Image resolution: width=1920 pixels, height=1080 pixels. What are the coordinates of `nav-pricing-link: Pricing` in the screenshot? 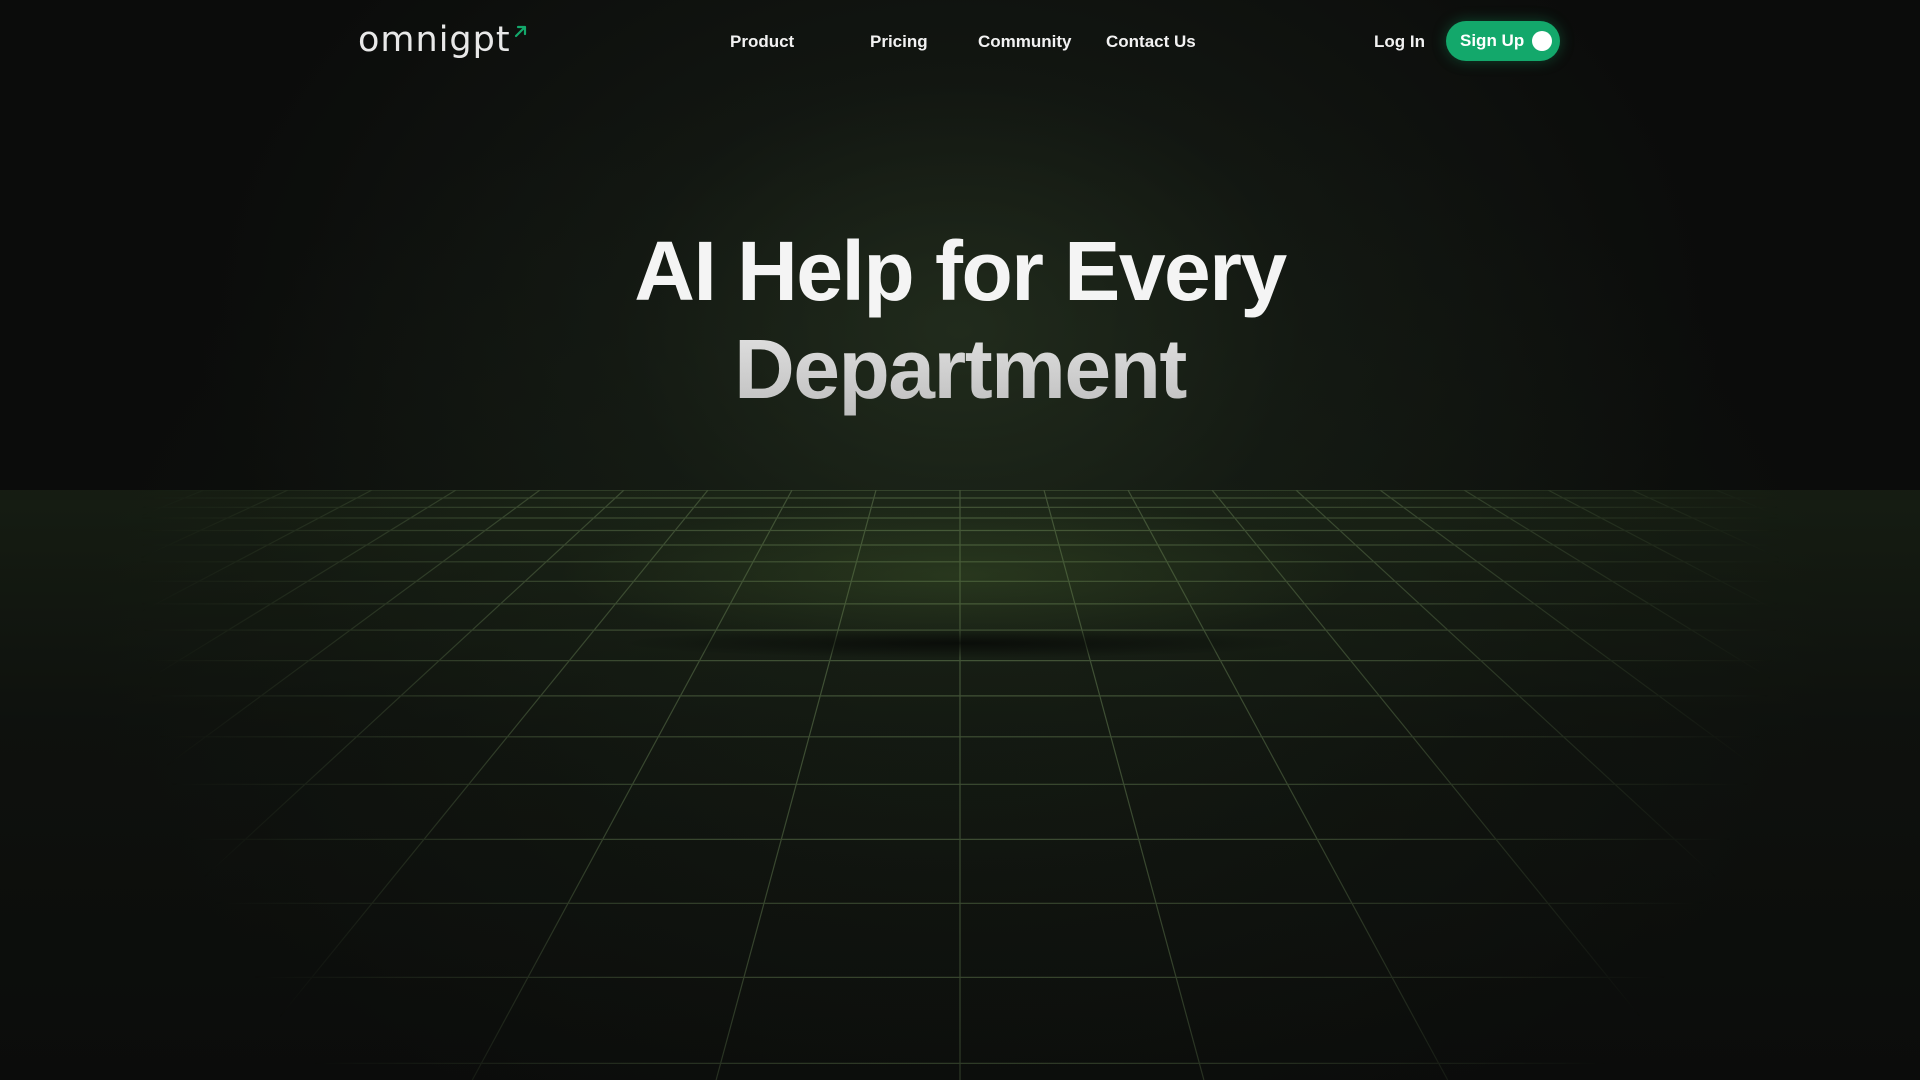 It's located at (899, 42).